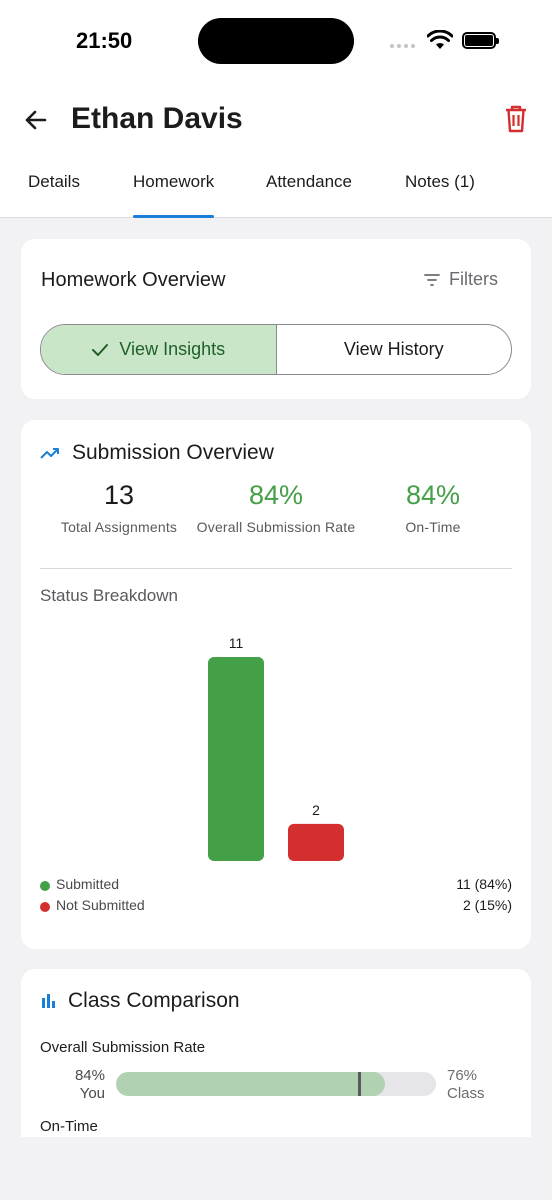  What do you see at coordinates (236, 759) in the screenshot?
I see `bar-submitted` at bounding box center [236, 759].